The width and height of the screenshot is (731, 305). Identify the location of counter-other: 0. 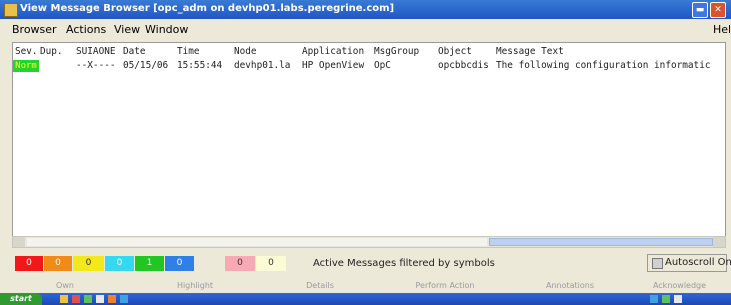
(271, 263).